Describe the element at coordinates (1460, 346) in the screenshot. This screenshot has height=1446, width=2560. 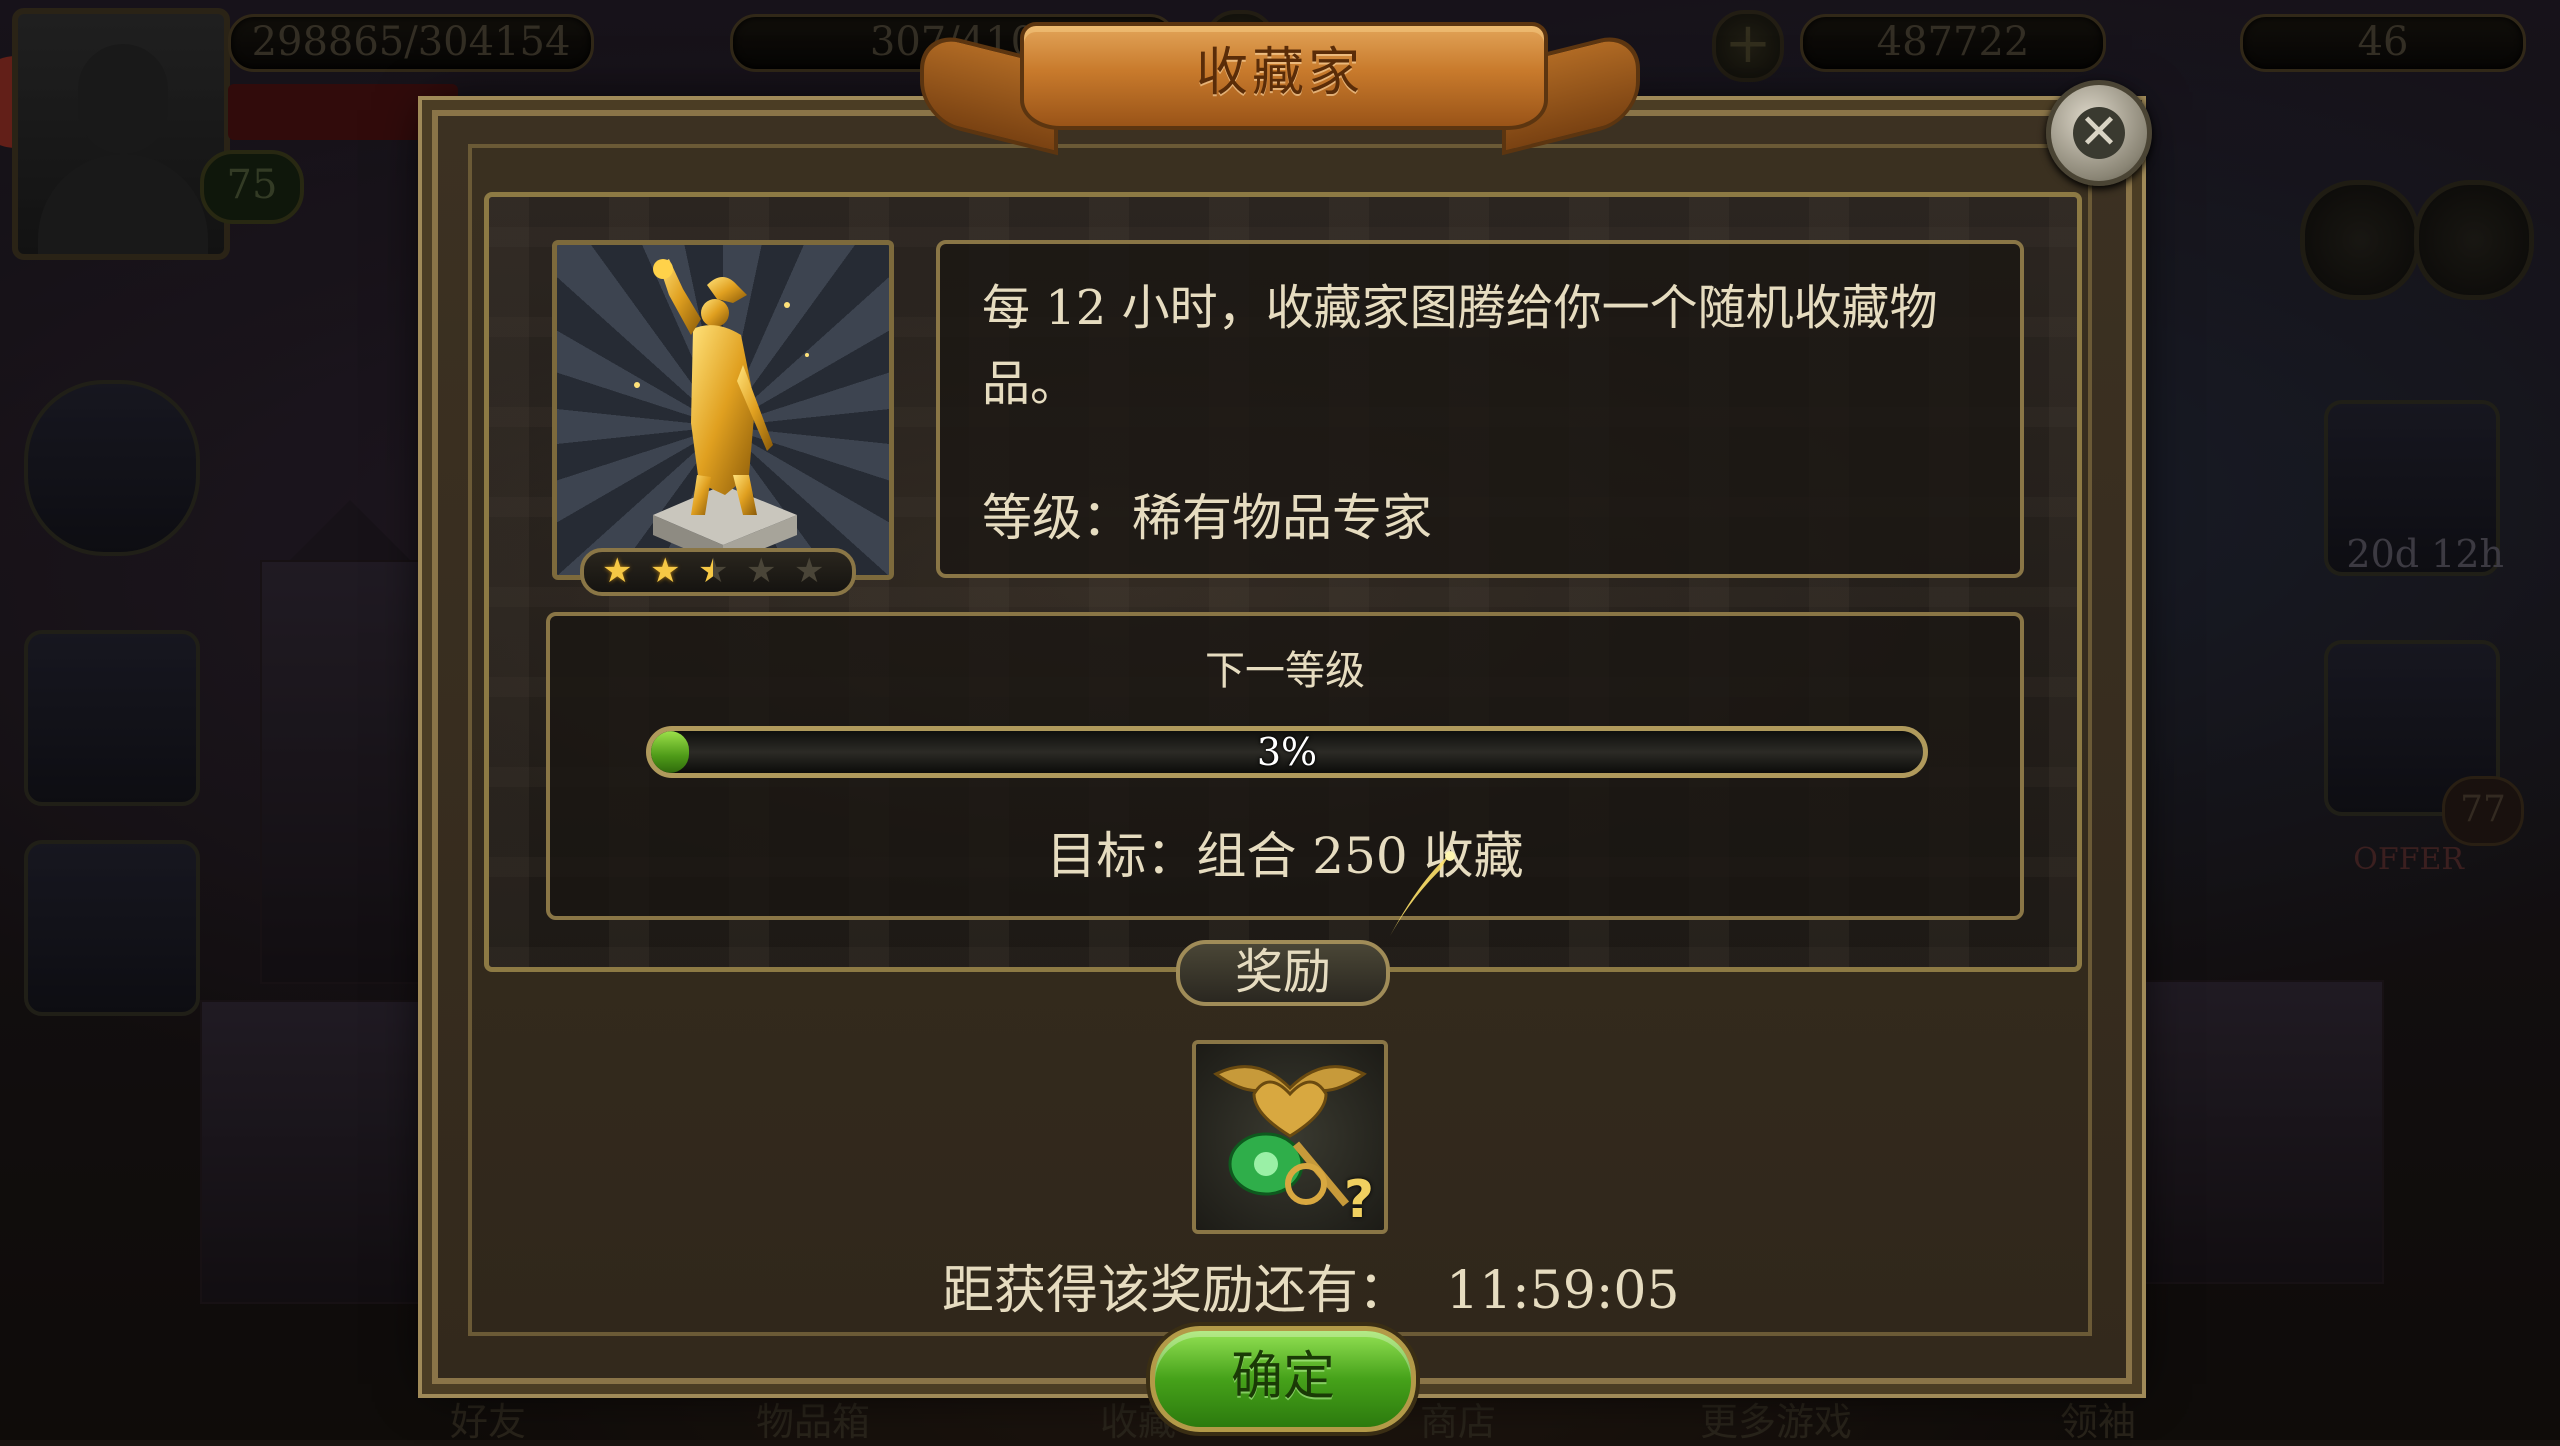
I see `description-text: 每 12 小时，收藏家图腾给你一个随机收藏物品。` at that location.